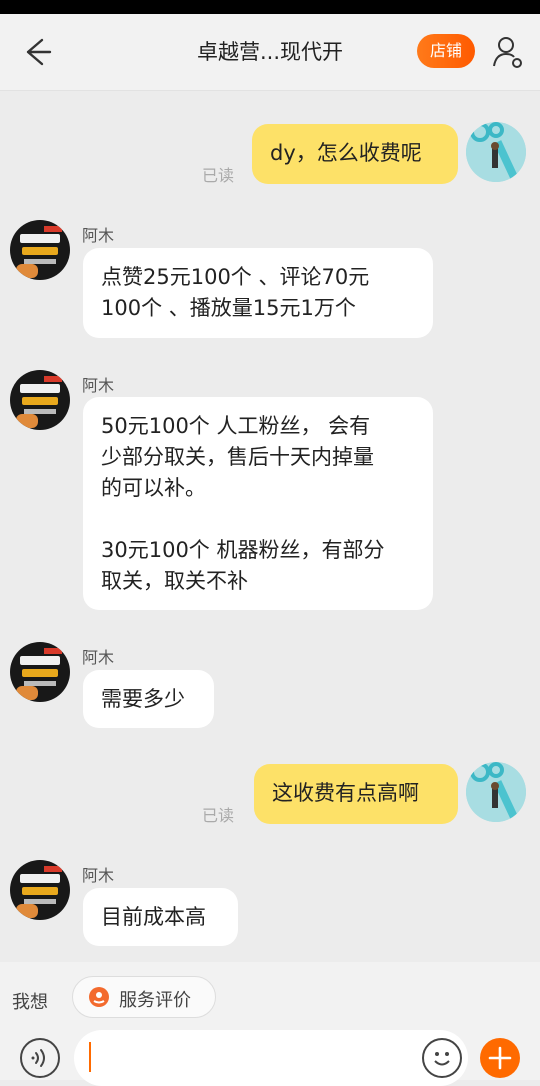 The image size is (540, 1086). What do you see at coordinates (446, 51) in the screenshot?
I see `shop-button: 店铺` at bounding box center [446, 51].